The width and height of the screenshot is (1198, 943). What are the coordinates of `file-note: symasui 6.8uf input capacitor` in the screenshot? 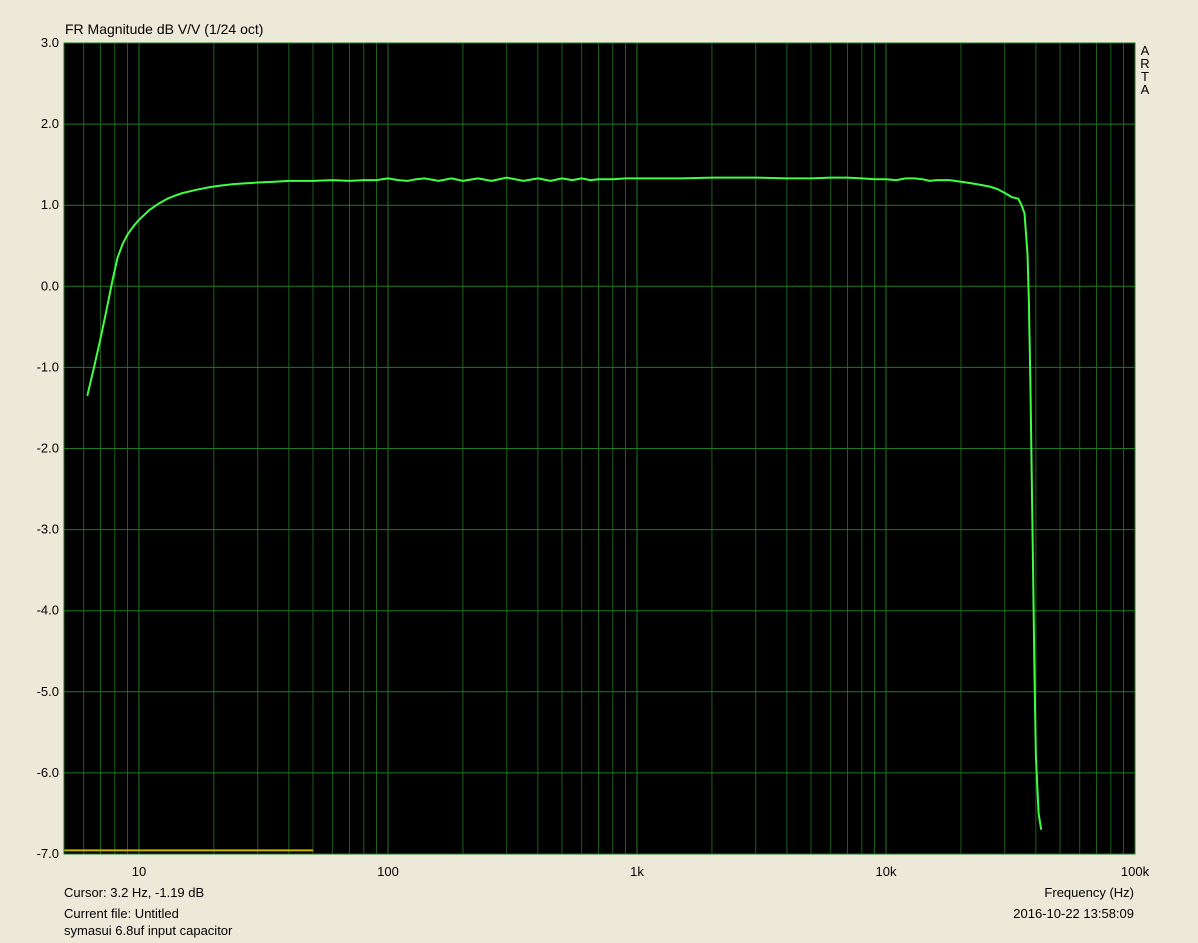 It's located at (148, 930).